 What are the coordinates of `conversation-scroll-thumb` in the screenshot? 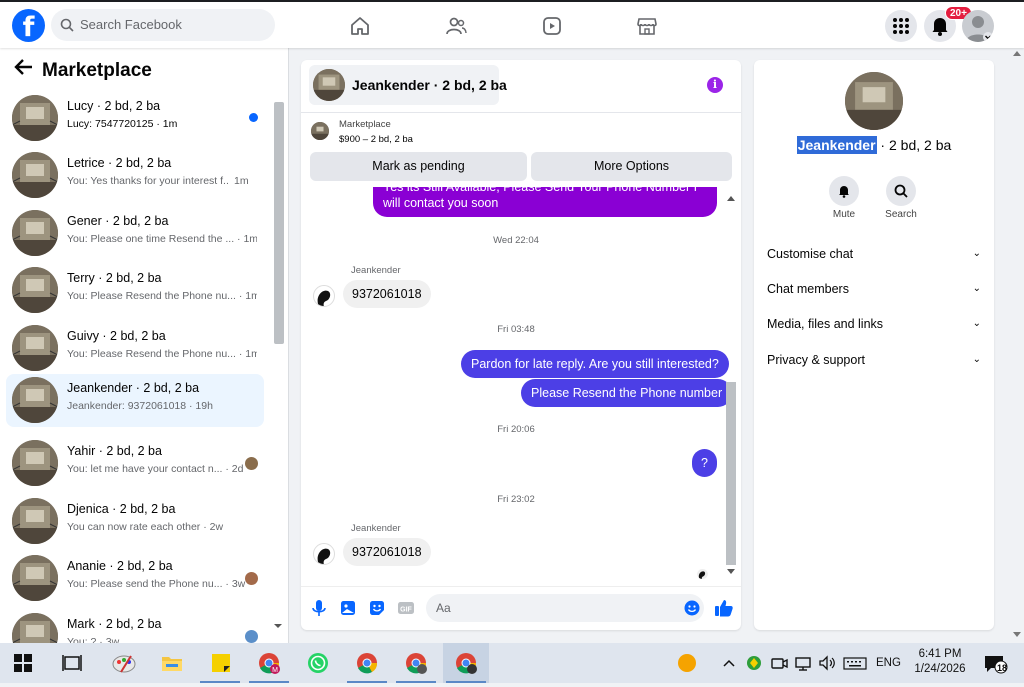 It's located at (279, 223).